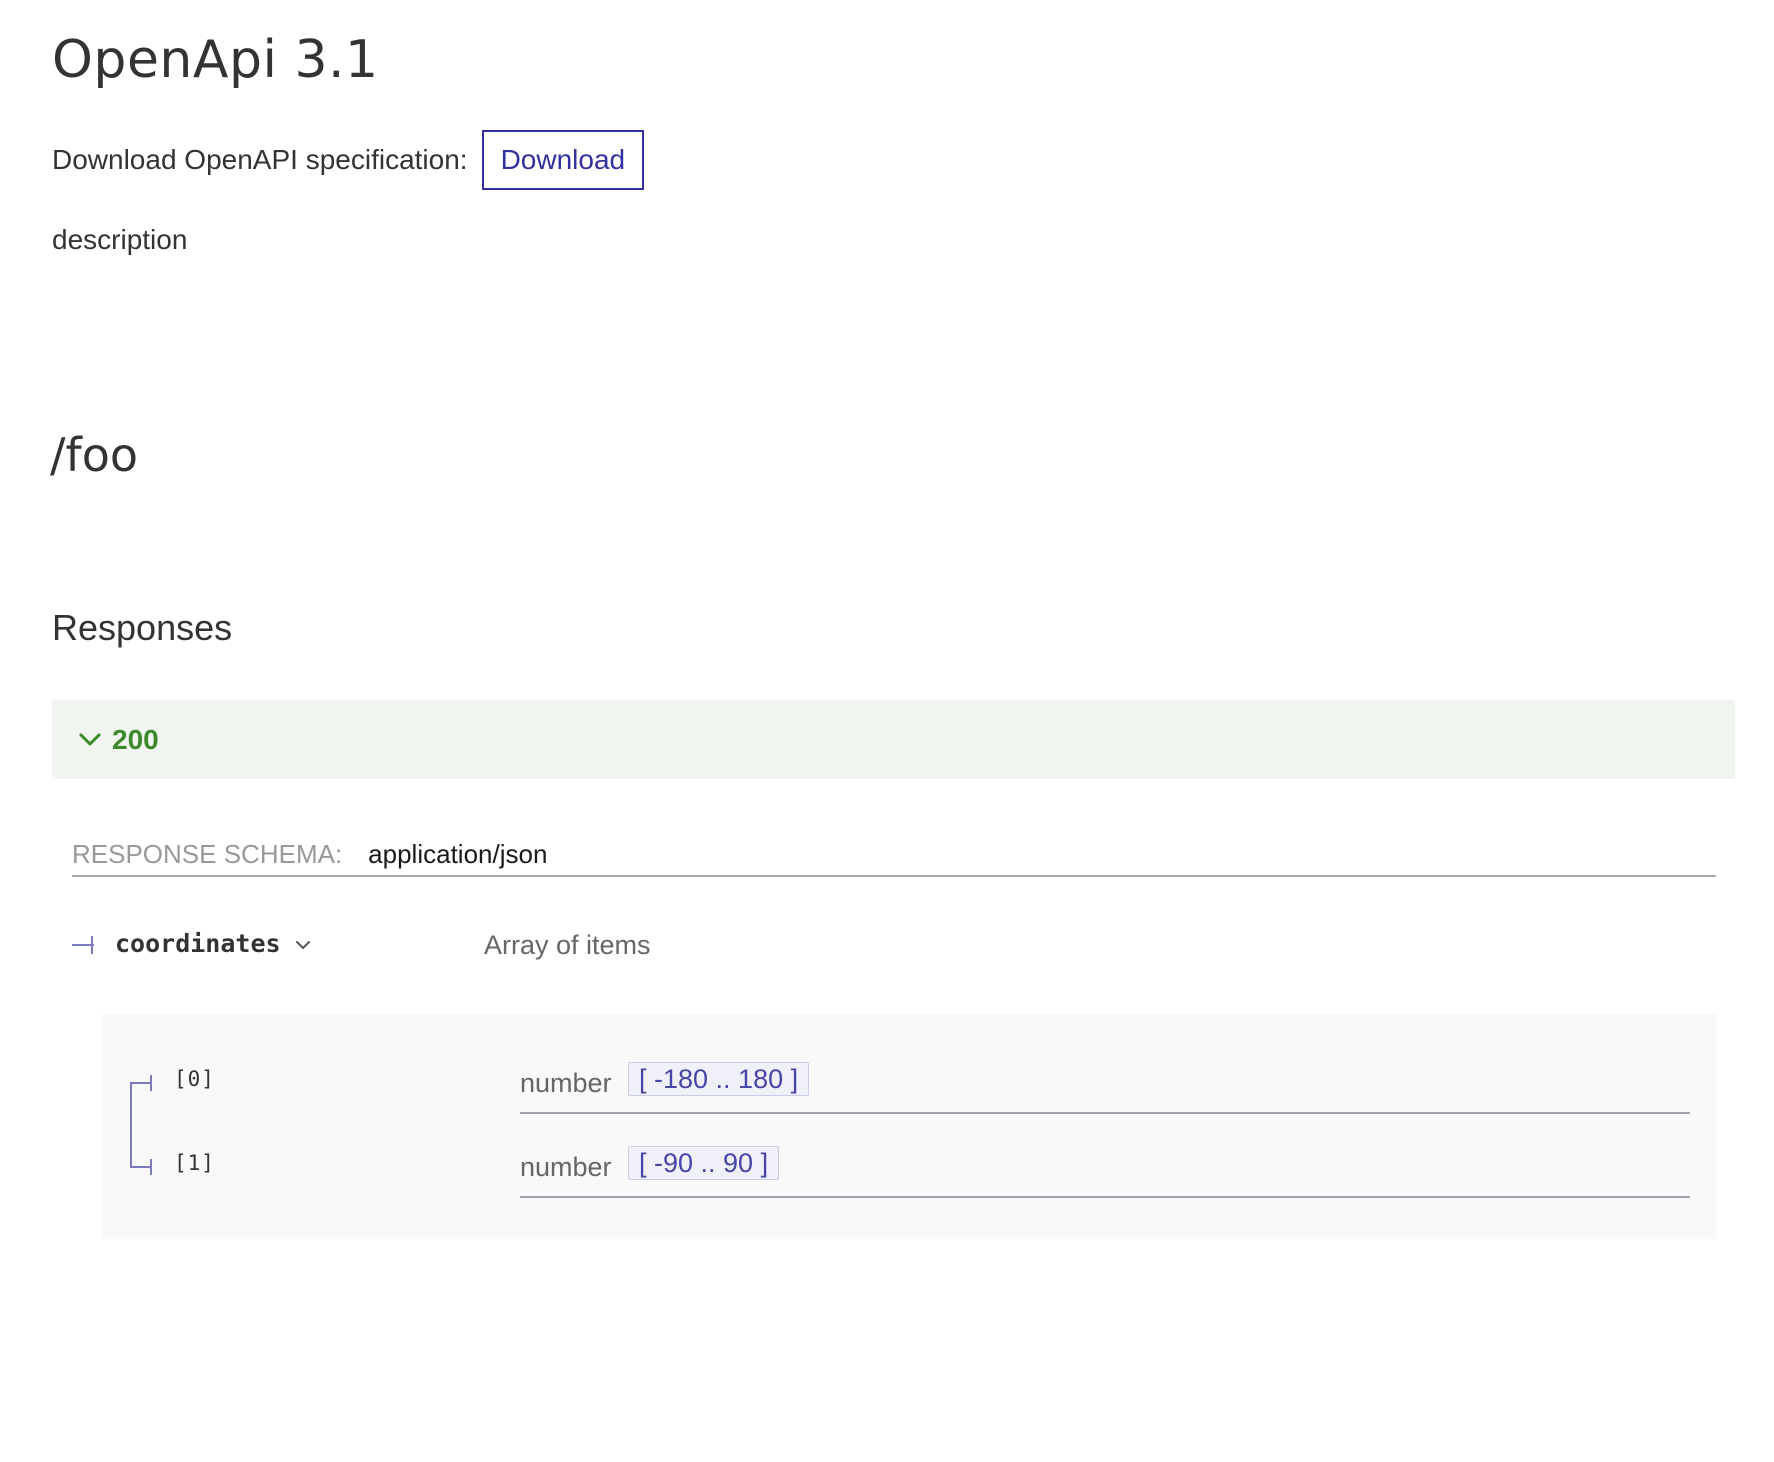 The height and width of the screenshot is (1462, 1774). I want to click on array-item-row: [0] number [ -180 .. 180 ], so click(909, 1084).